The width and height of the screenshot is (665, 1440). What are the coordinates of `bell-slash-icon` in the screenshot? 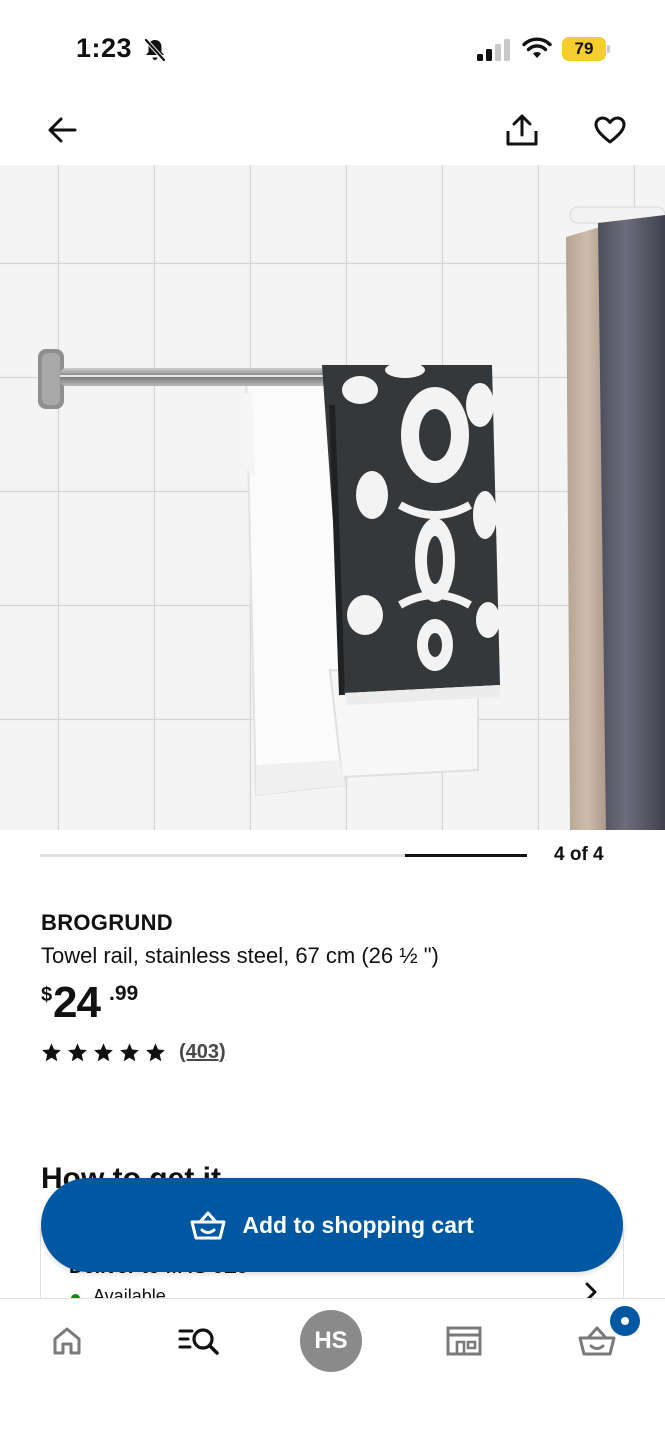 It's located at (155, 50).